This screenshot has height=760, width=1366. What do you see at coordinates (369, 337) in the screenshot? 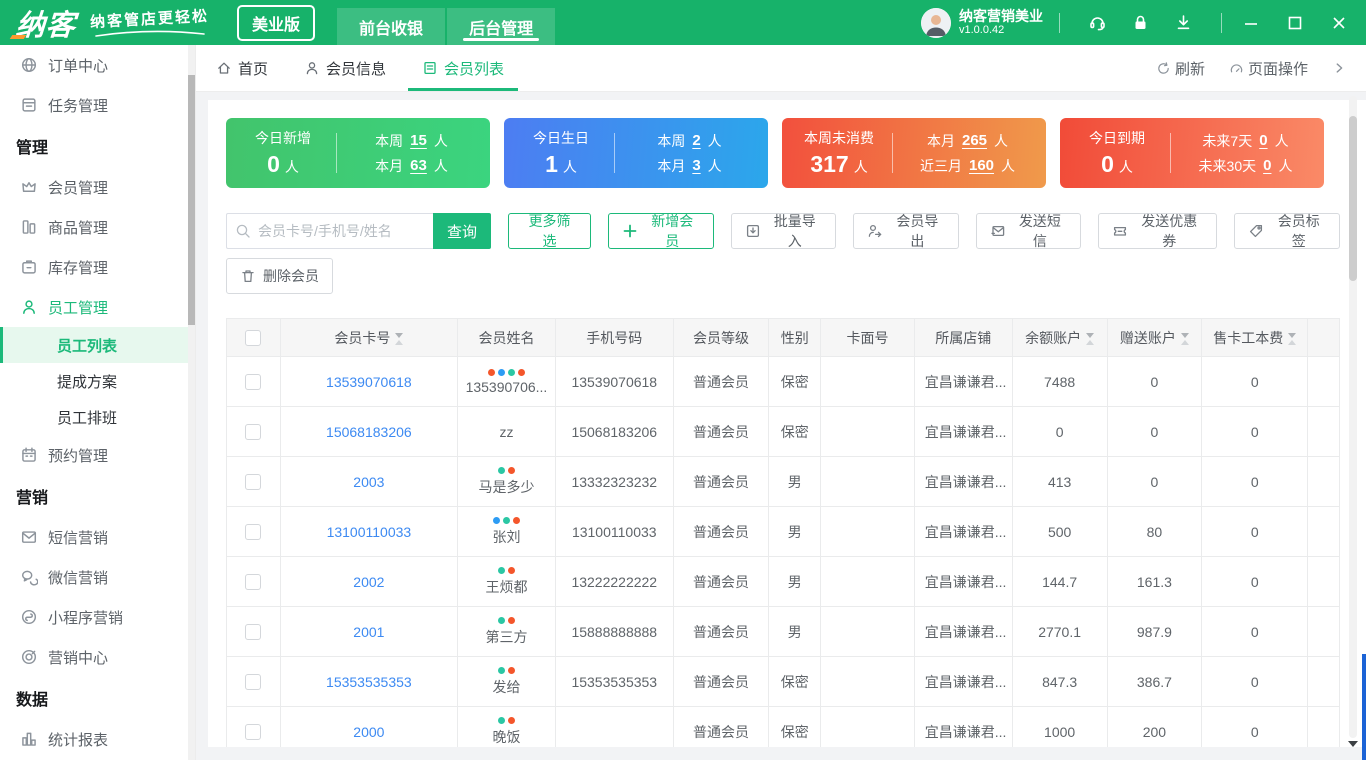
I see `column-header-会员卡号: 会员卡号` at bounding box center [369, 337].